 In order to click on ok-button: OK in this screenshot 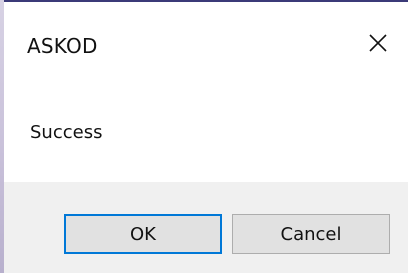, I will do `click(143, 234)`.